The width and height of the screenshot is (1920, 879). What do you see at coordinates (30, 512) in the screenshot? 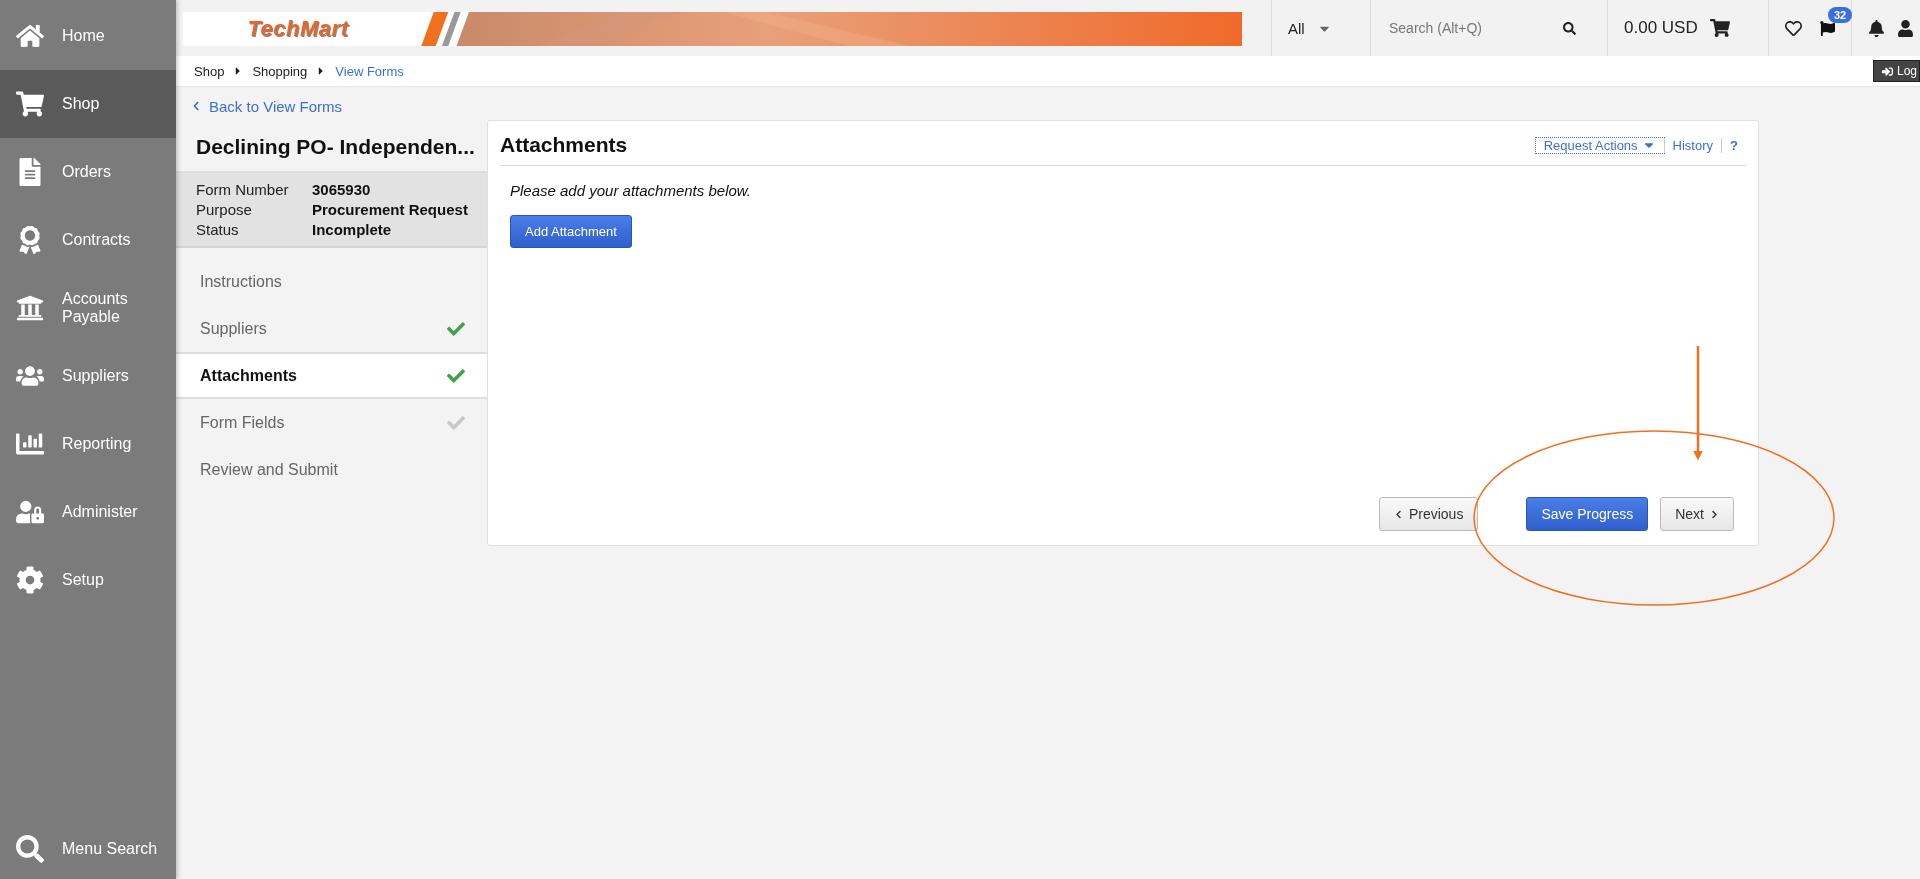
I see `user-lock-icon` at bounding box center [30, 512].